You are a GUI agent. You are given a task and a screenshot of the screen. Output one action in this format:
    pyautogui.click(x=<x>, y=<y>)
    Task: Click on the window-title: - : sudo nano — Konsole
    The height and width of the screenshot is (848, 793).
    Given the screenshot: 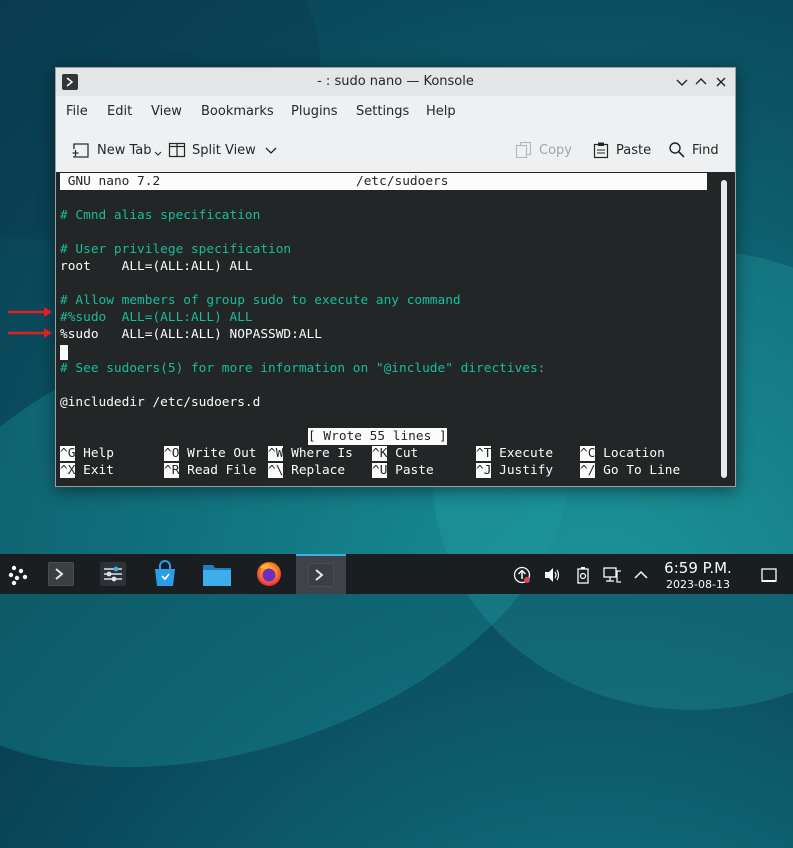 What is the action you would take?
    pyautogui.click(x=395, y=81)
    